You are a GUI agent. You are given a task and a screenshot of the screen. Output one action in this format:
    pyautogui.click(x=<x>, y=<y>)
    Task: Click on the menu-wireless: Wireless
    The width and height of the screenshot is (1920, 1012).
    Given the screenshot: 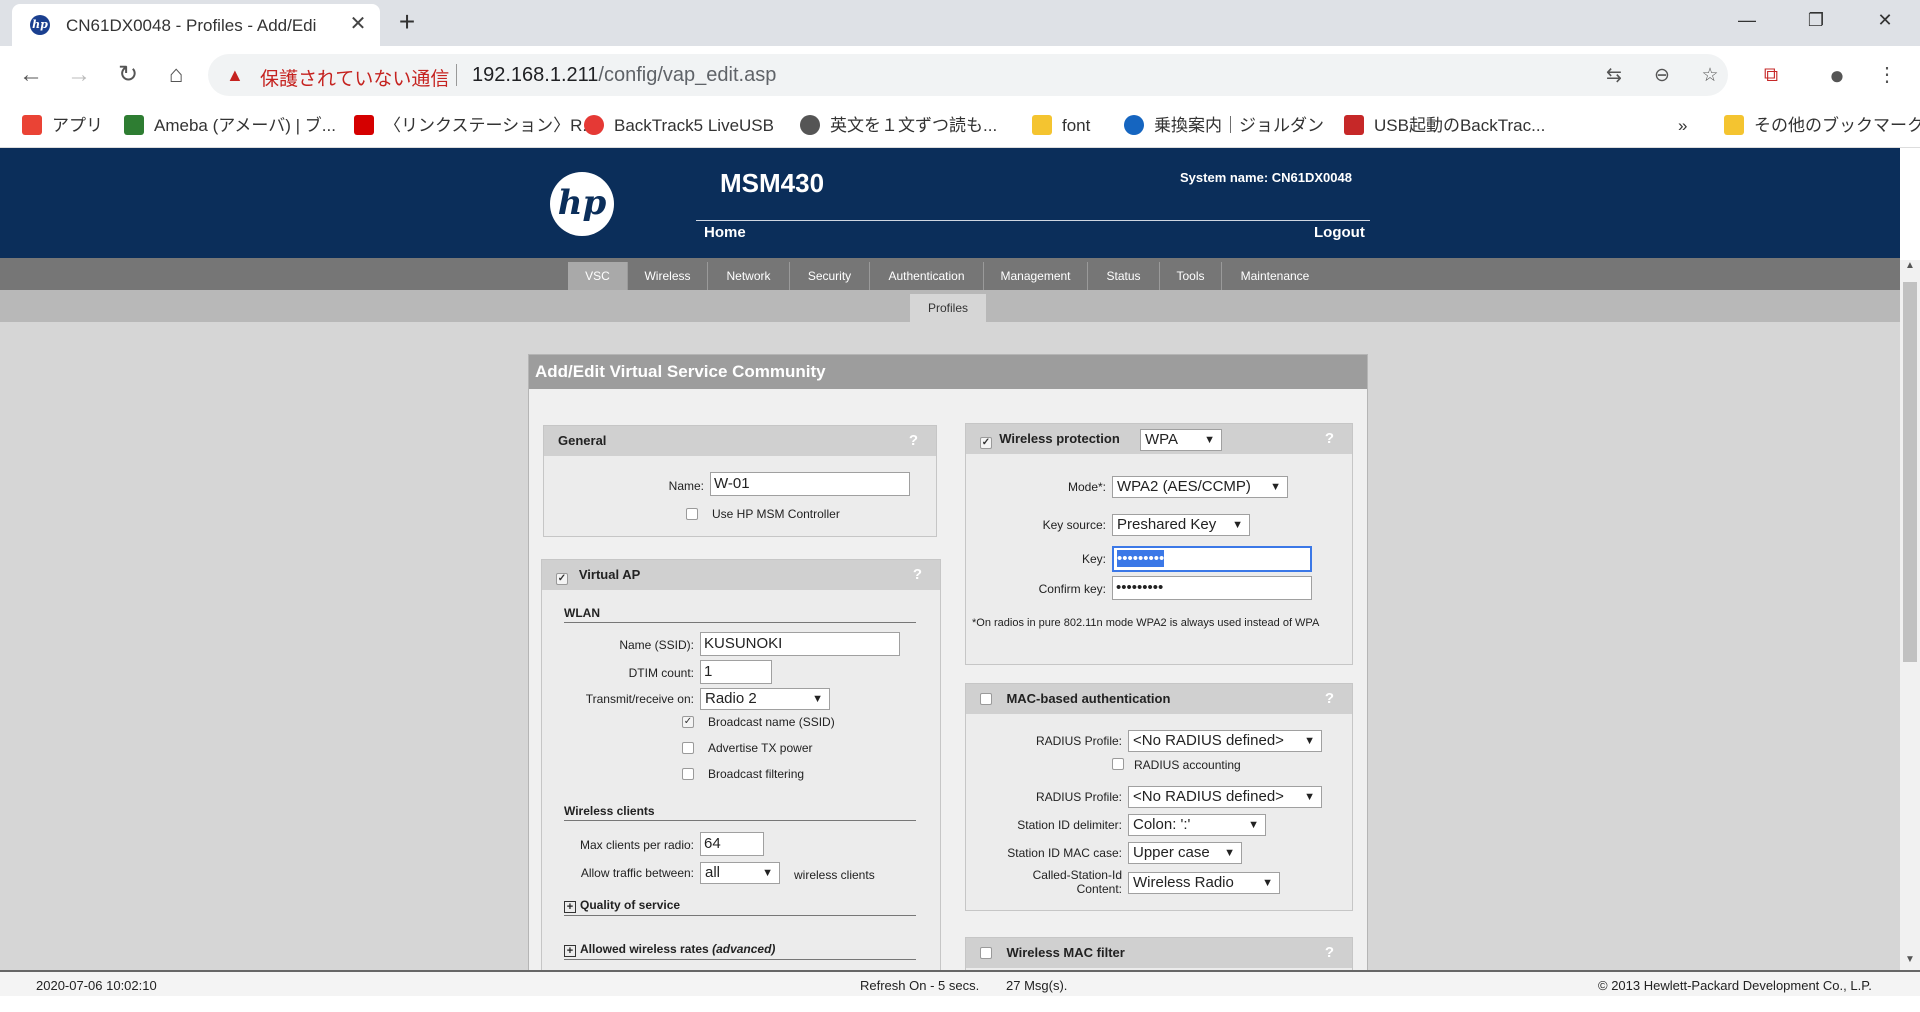 What is the action you would take?
    pyautogui.click(x=668, y=276)
    